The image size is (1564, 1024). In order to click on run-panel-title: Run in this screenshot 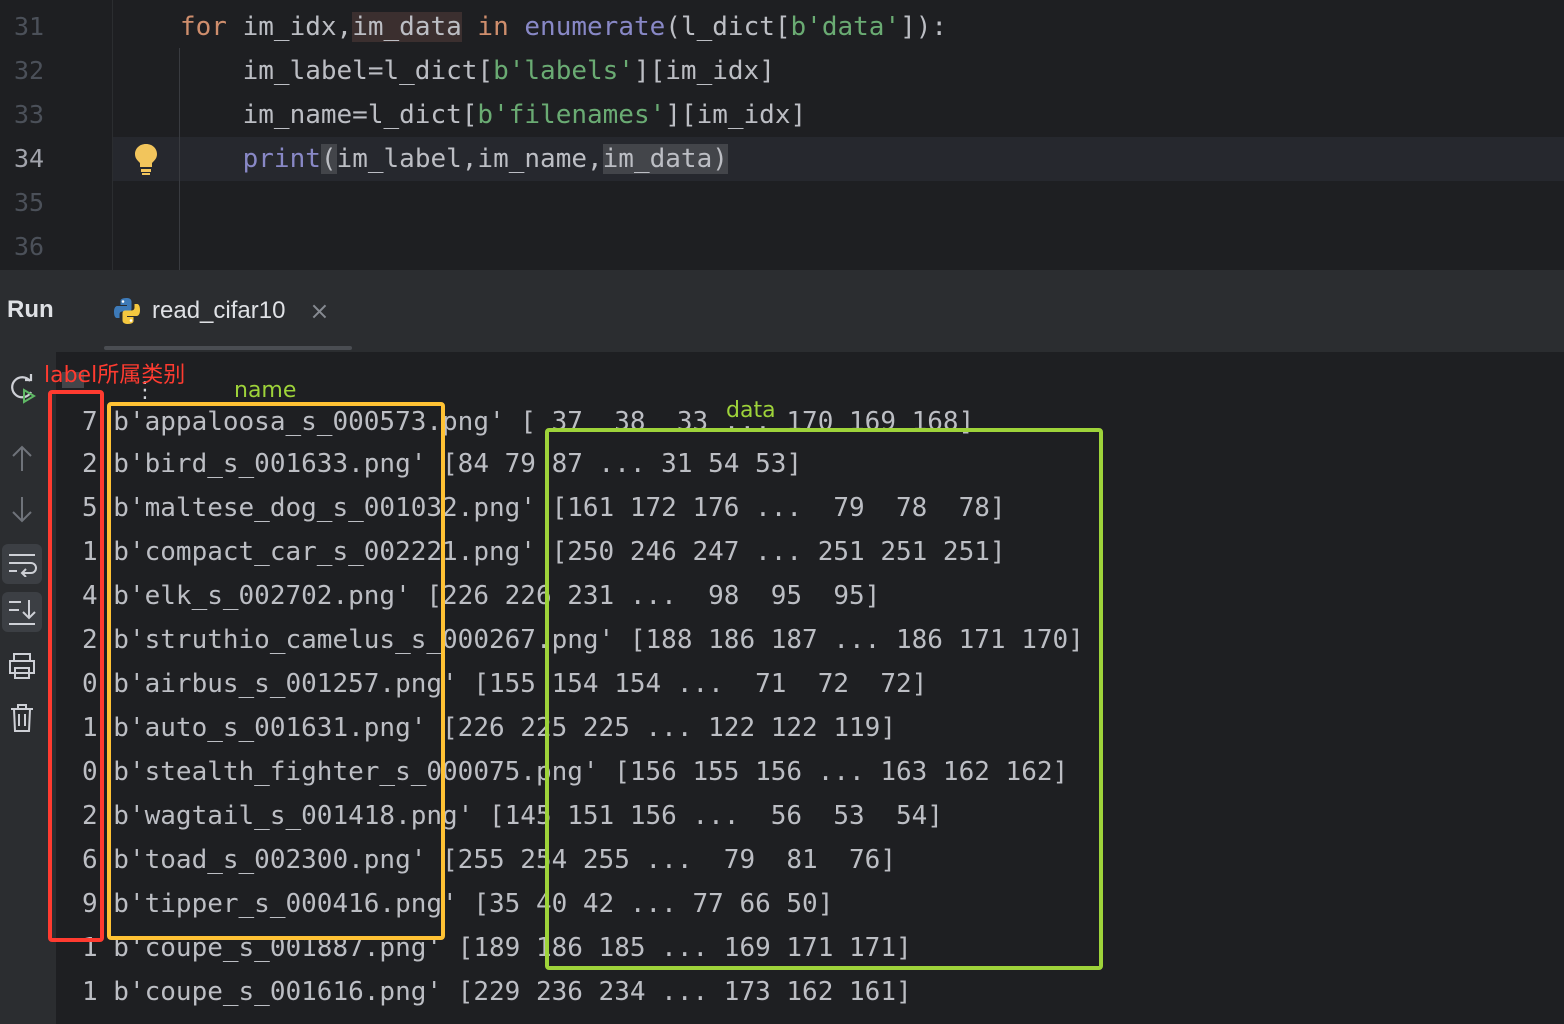, I will do `click(30, 309)`.